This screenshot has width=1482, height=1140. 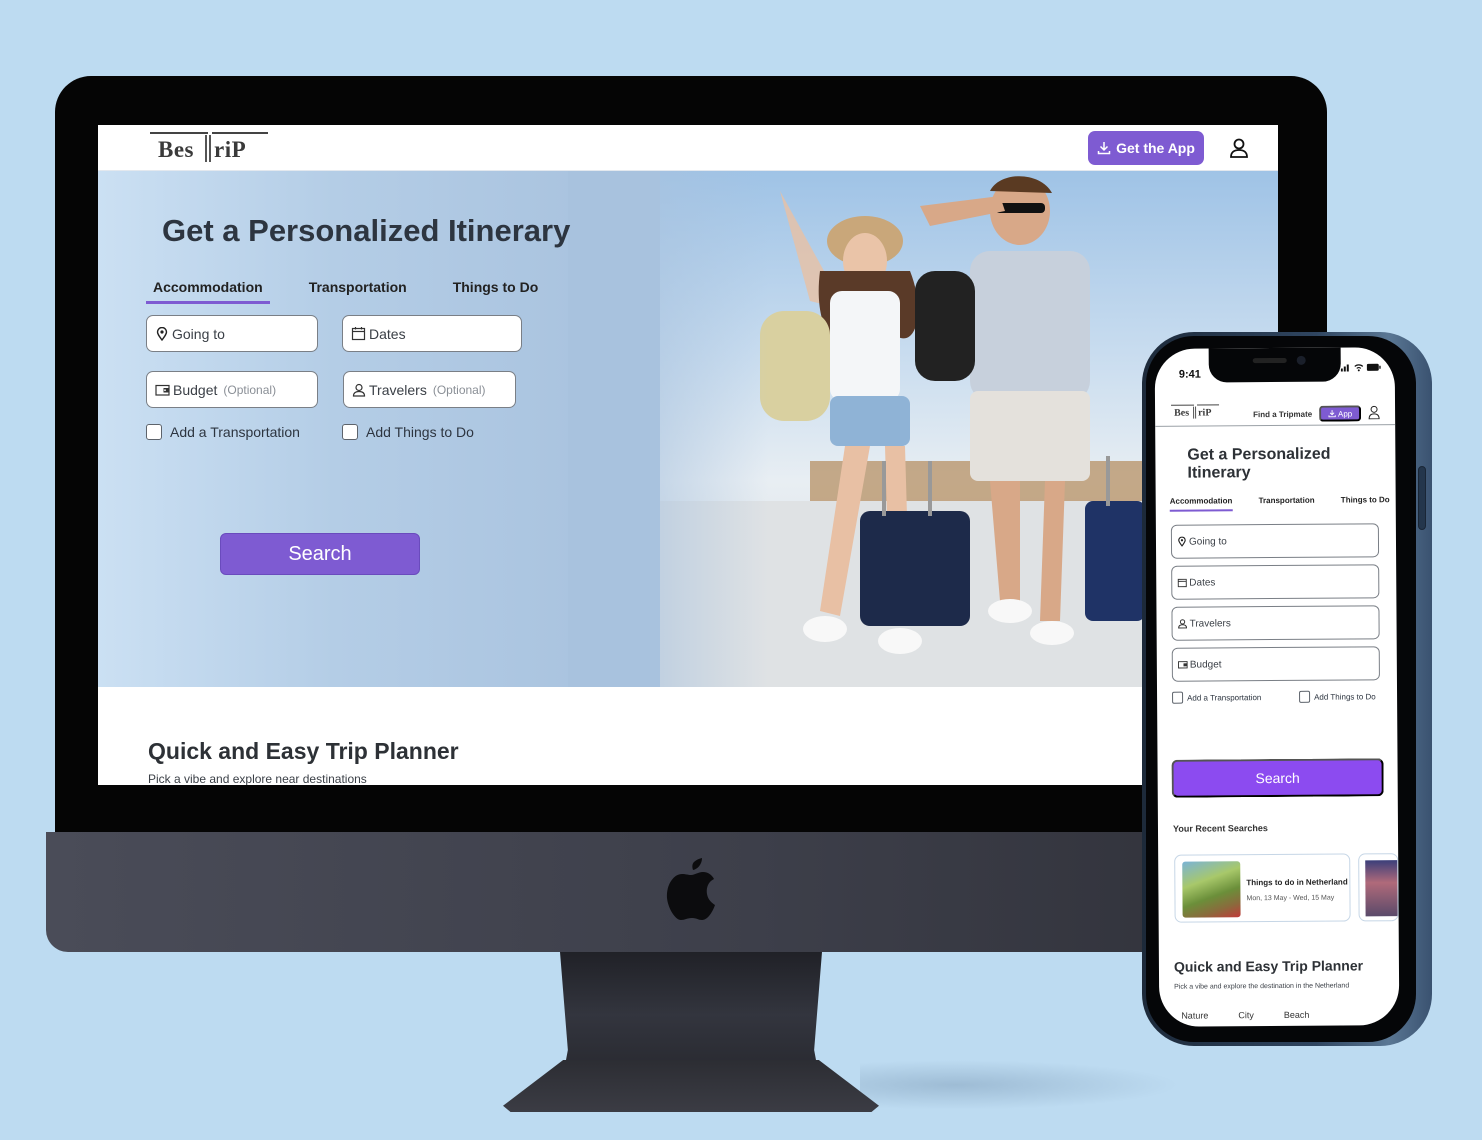 I want to click on add-things-to-do-checkbox: Add Things to Do, so click(x=408, y=432).